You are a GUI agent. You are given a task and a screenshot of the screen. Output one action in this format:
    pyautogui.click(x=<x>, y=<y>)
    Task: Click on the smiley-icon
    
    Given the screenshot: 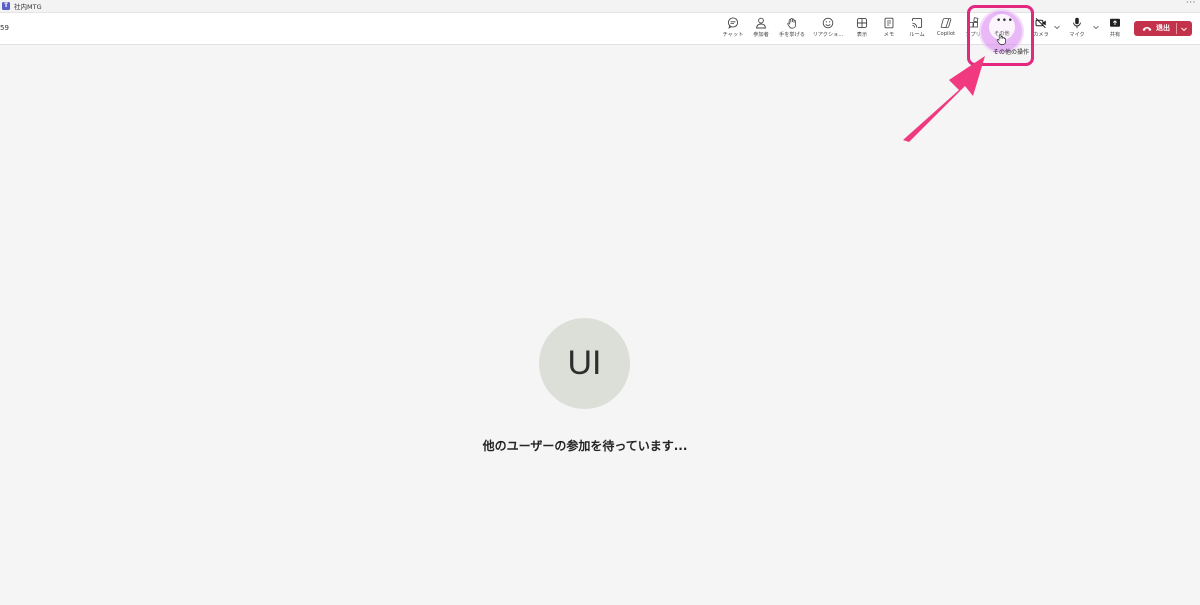 What is the action you would take?
    pyautogui.click(x=828, y=23)
    